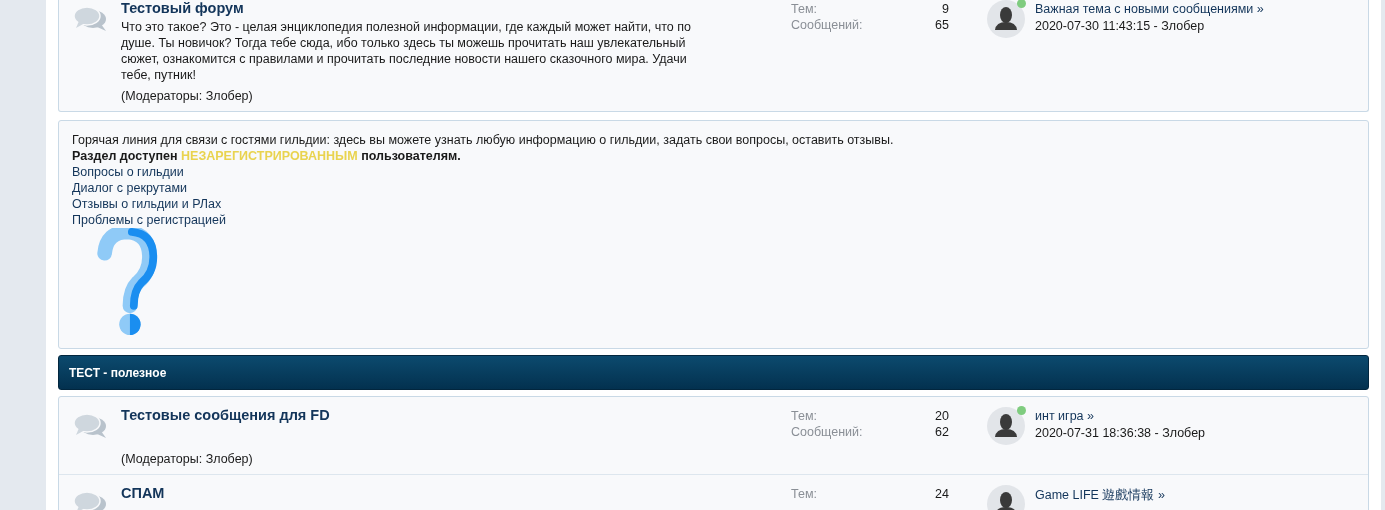 The height and width of the screenshot is (510, 1385). I want to click on topics-count: 9, so click(945, 9).